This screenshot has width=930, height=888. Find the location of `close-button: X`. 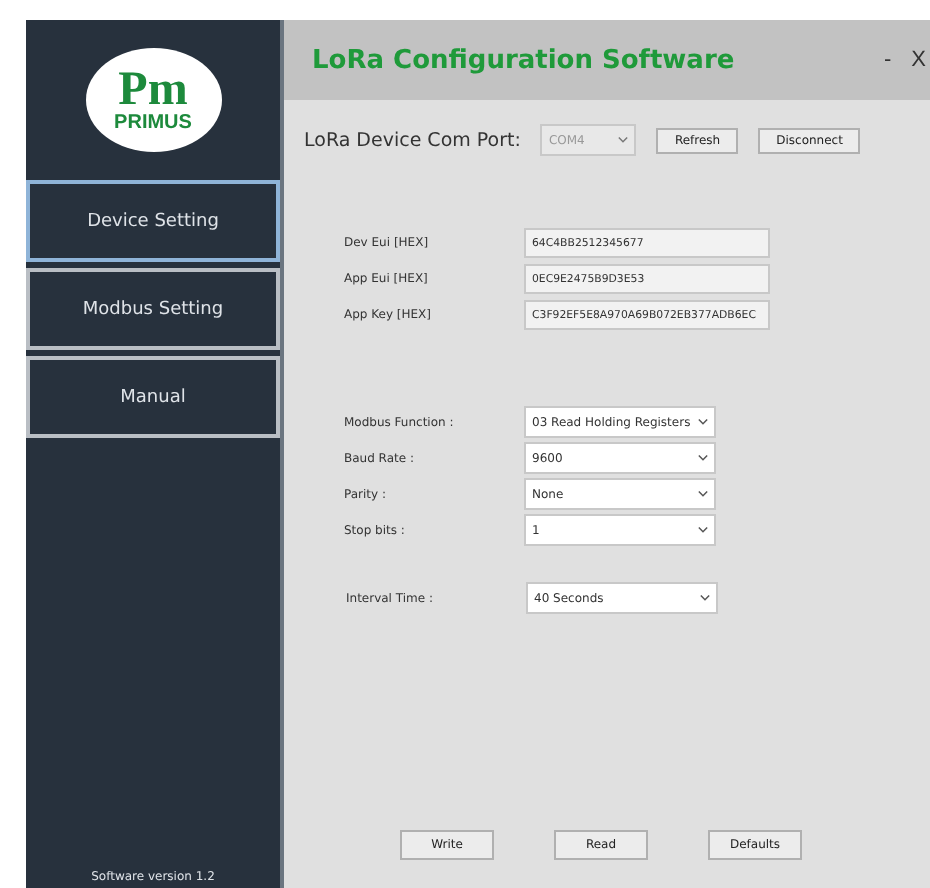

close-button: X is located at coordinates (918, 60).